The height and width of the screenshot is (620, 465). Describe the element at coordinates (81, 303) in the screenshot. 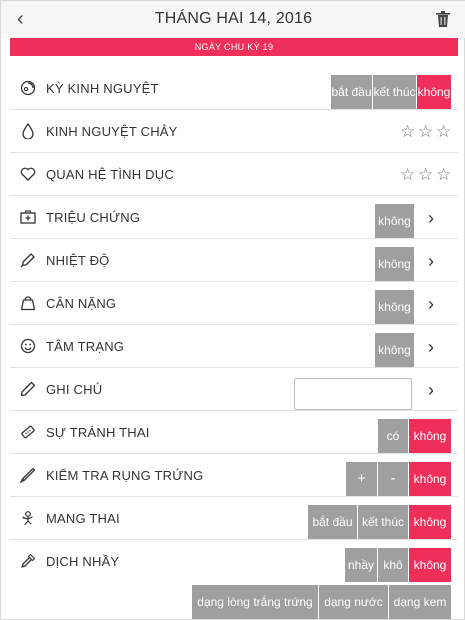

I see `row-label: CÂN NẶNG` at that location.